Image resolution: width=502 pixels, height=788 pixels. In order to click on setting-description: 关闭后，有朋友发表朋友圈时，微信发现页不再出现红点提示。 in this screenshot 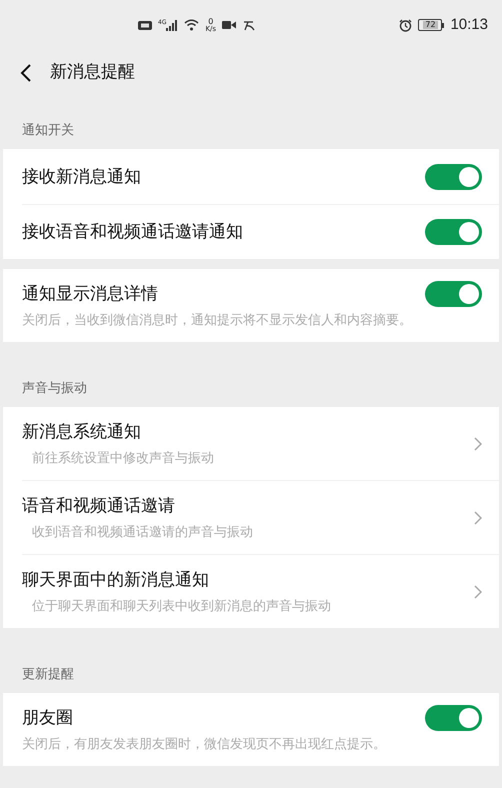, I will do `click(204, 745)`.